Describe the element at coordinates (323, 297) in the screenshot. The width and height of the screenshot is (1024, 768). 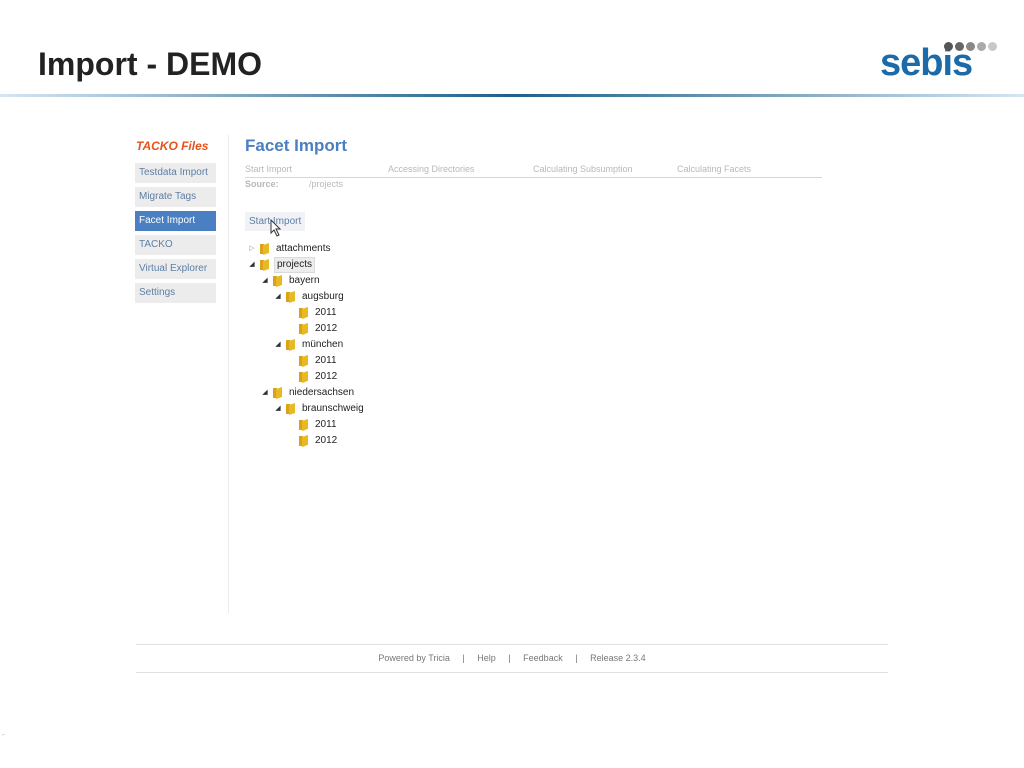
I see `tree-node-label: augsburg` at that location.